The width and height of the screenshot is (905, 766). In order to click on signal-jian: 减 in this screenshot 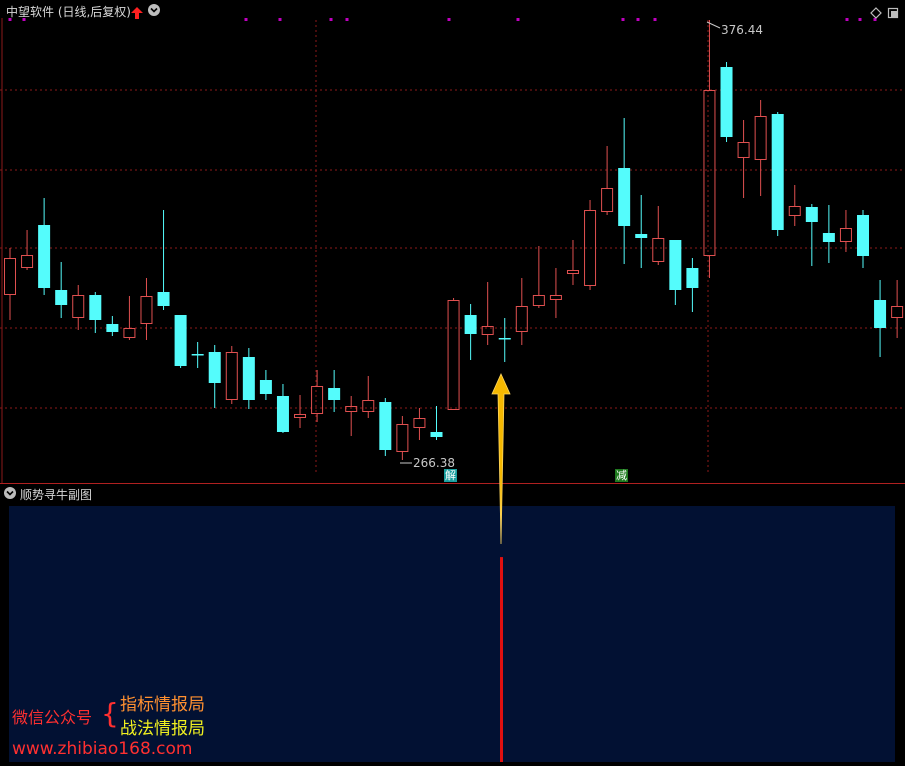, I will do `click(621, 475)`.